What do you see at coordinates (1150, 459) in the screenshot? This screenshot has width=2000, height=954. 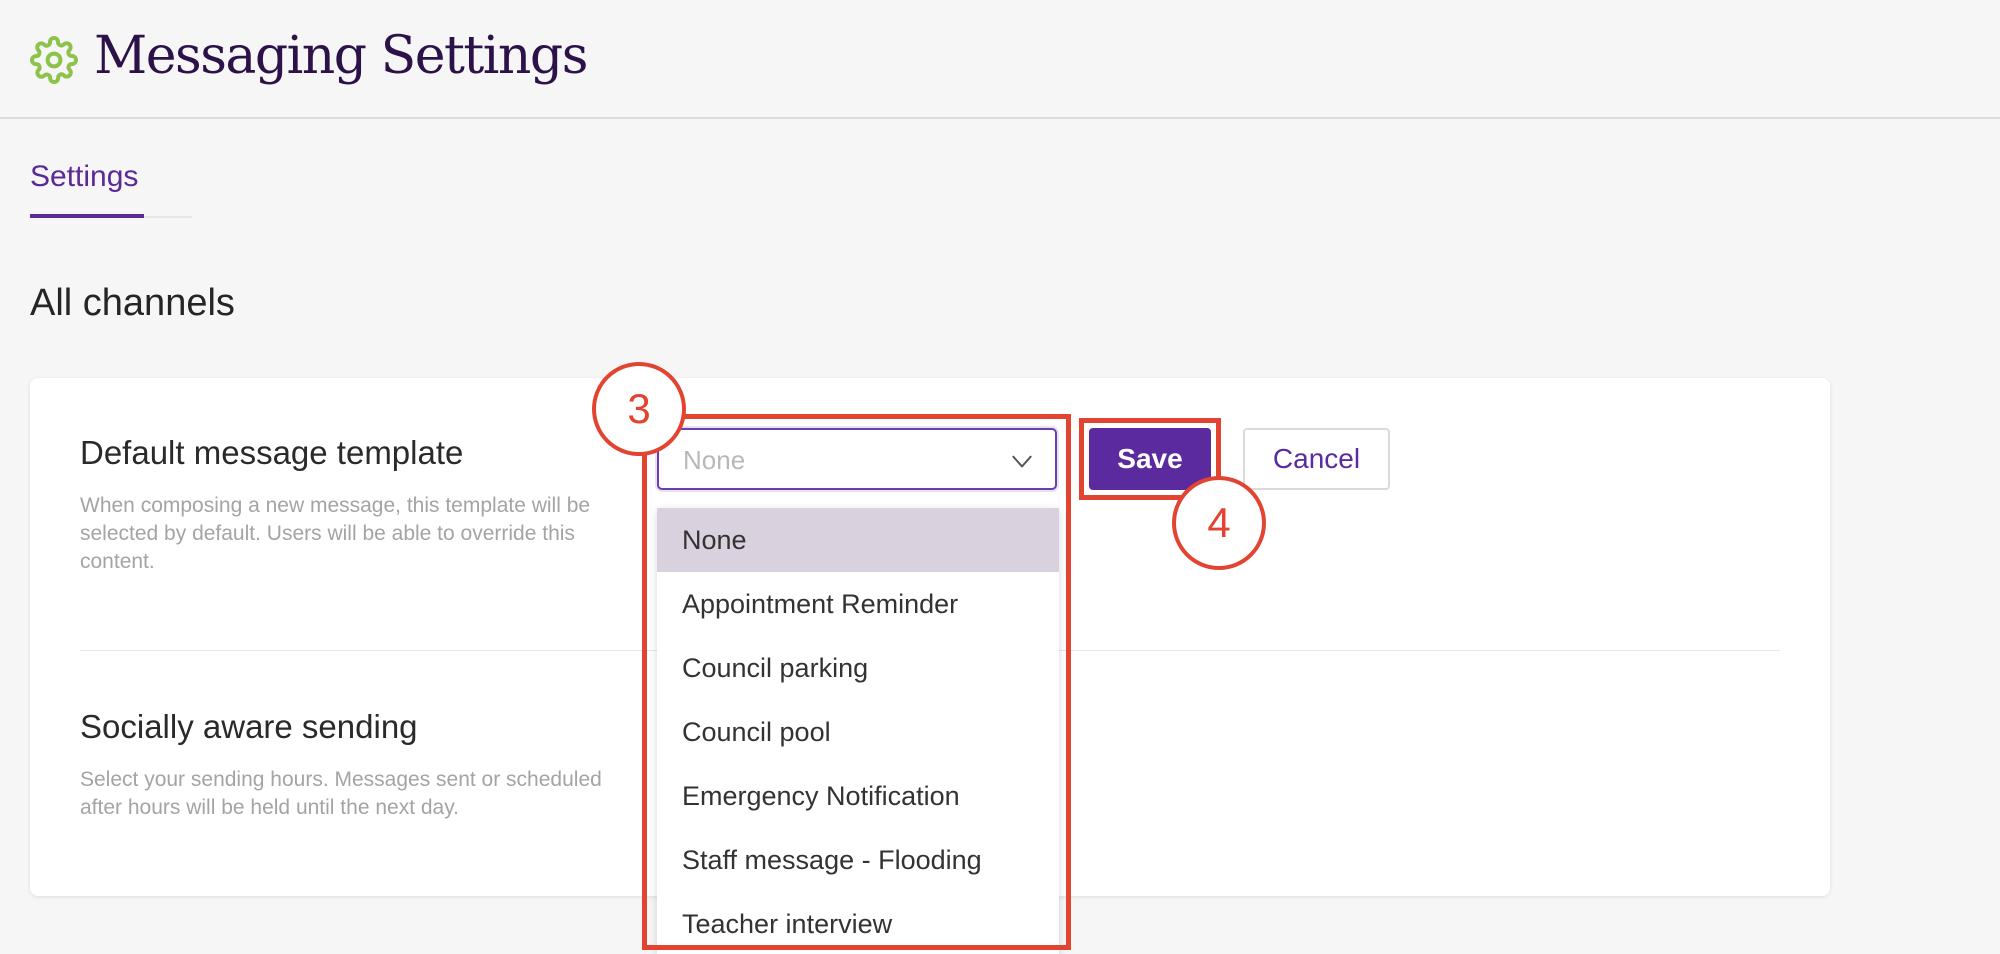 I see `save-button: Save` at bounding box center [1150, 459].